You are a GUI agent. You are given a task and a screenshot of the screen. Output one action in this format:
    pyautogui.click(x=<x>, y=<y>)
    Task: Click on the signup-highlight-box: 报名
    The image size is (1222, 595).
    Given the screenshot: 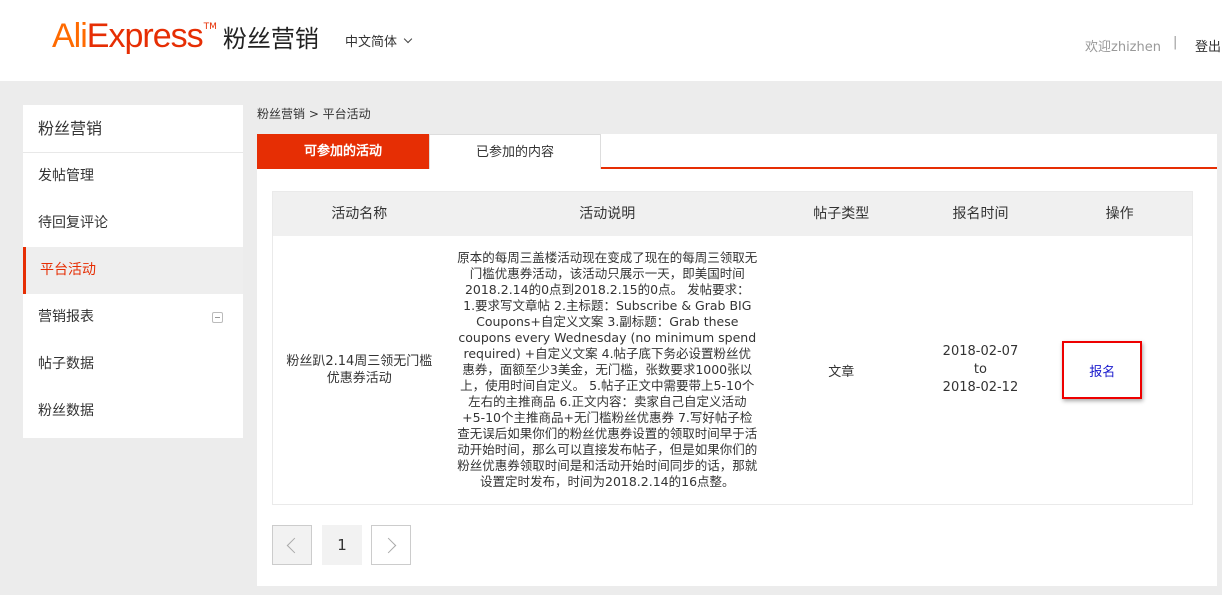 What is the action you would take?
    pyautogui.click(x=1102, y=370)
    